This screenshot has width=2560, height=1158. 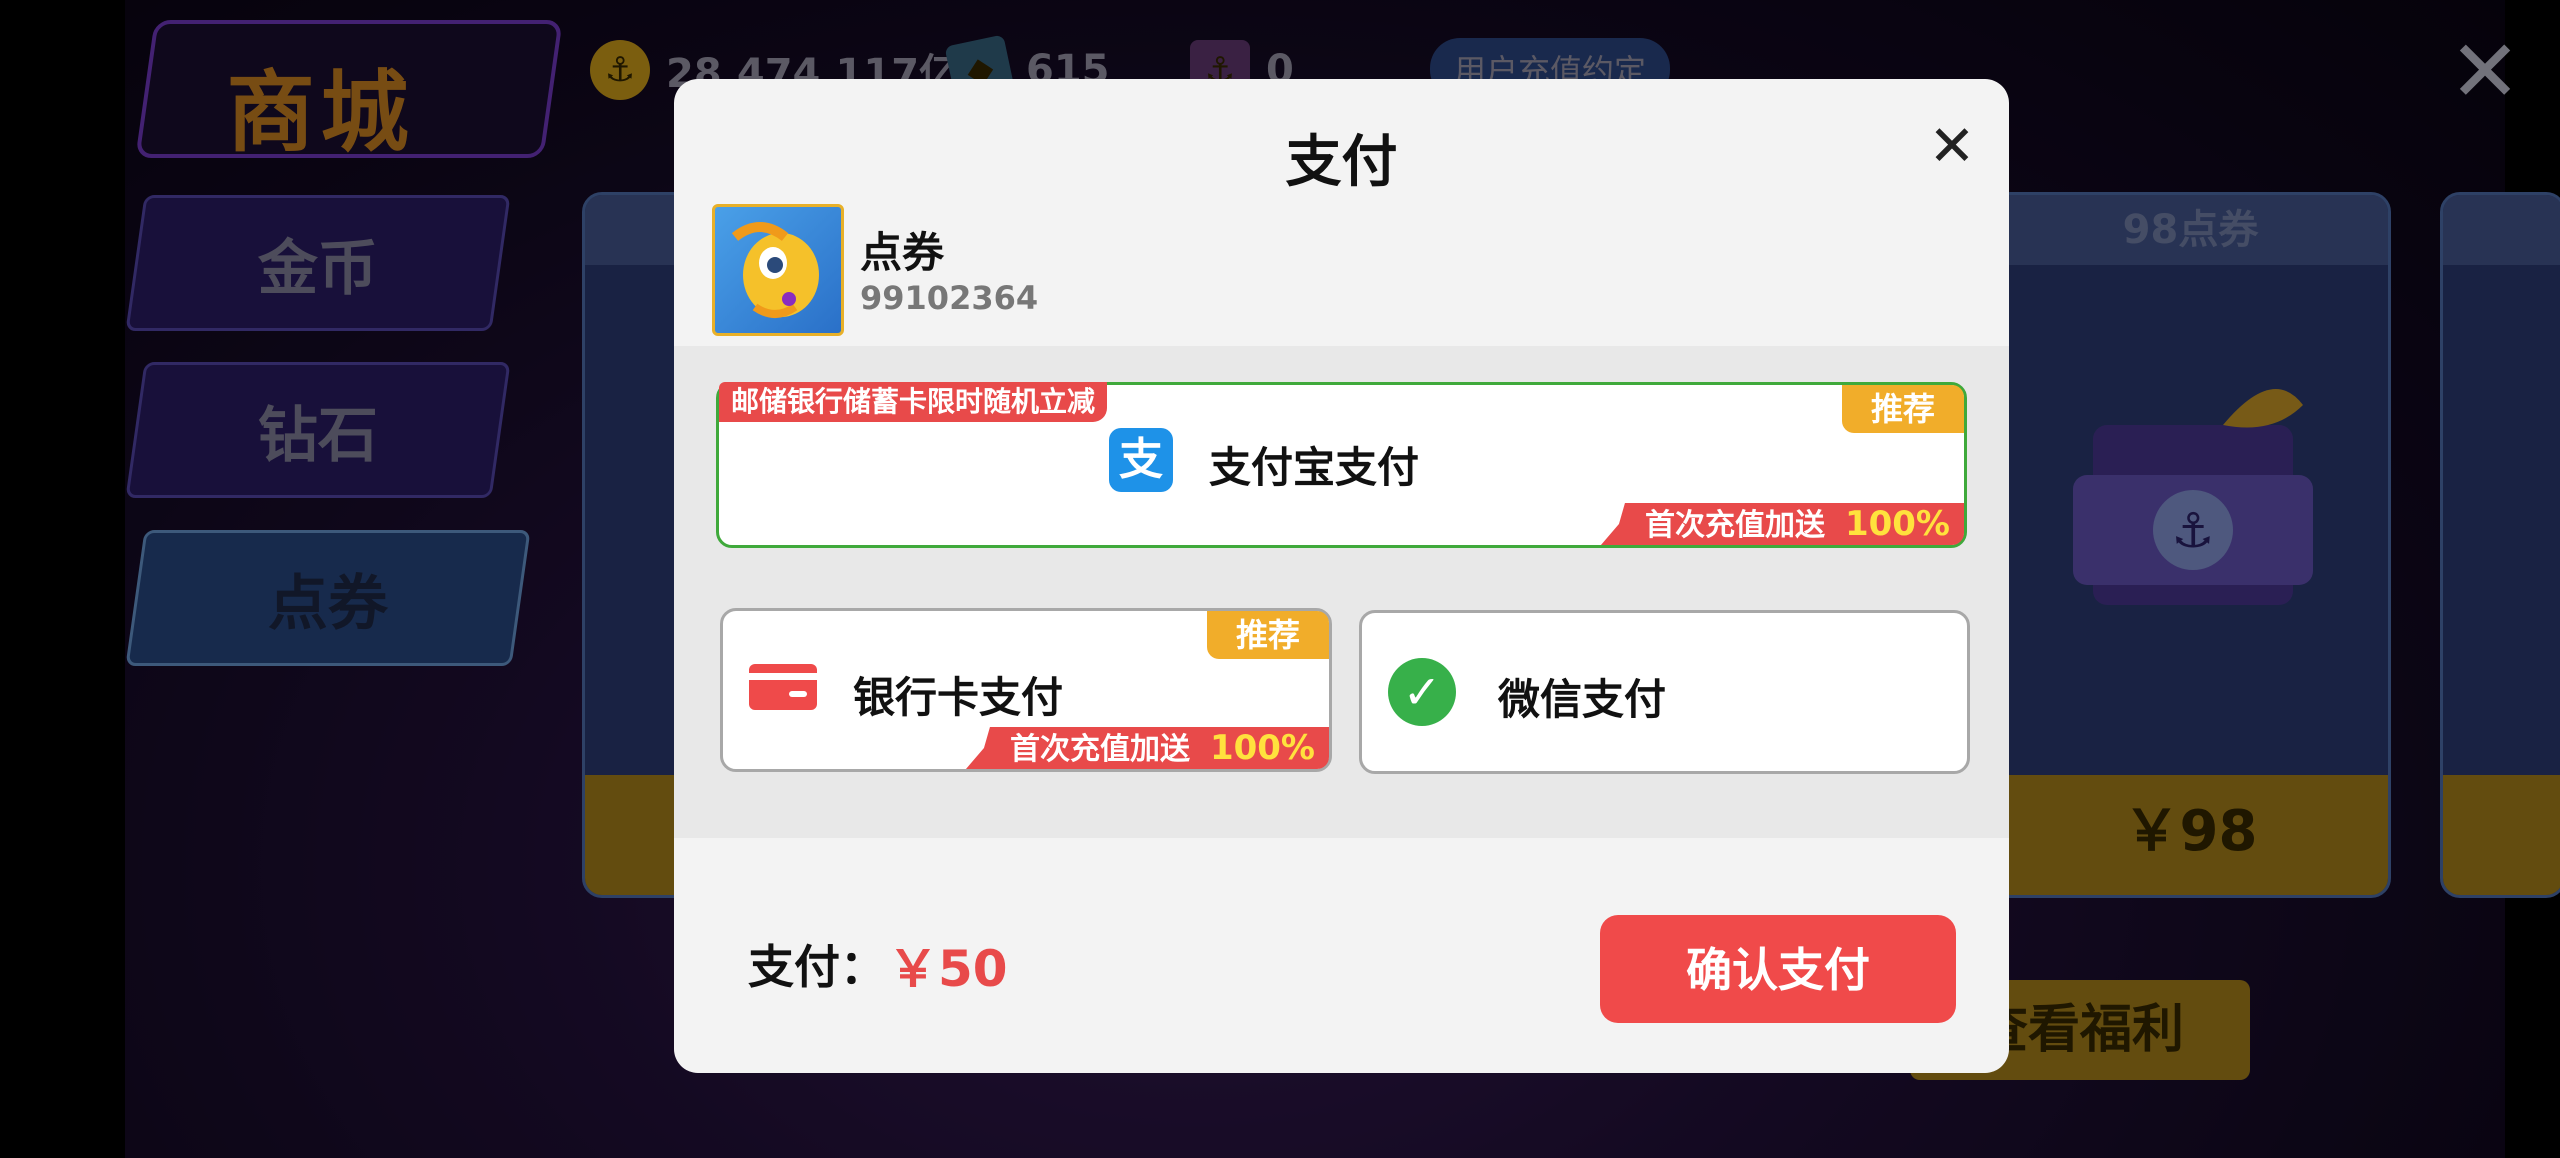 I want to click on wechat-pay-label: 微信支付, so click(x=1582, y=699).